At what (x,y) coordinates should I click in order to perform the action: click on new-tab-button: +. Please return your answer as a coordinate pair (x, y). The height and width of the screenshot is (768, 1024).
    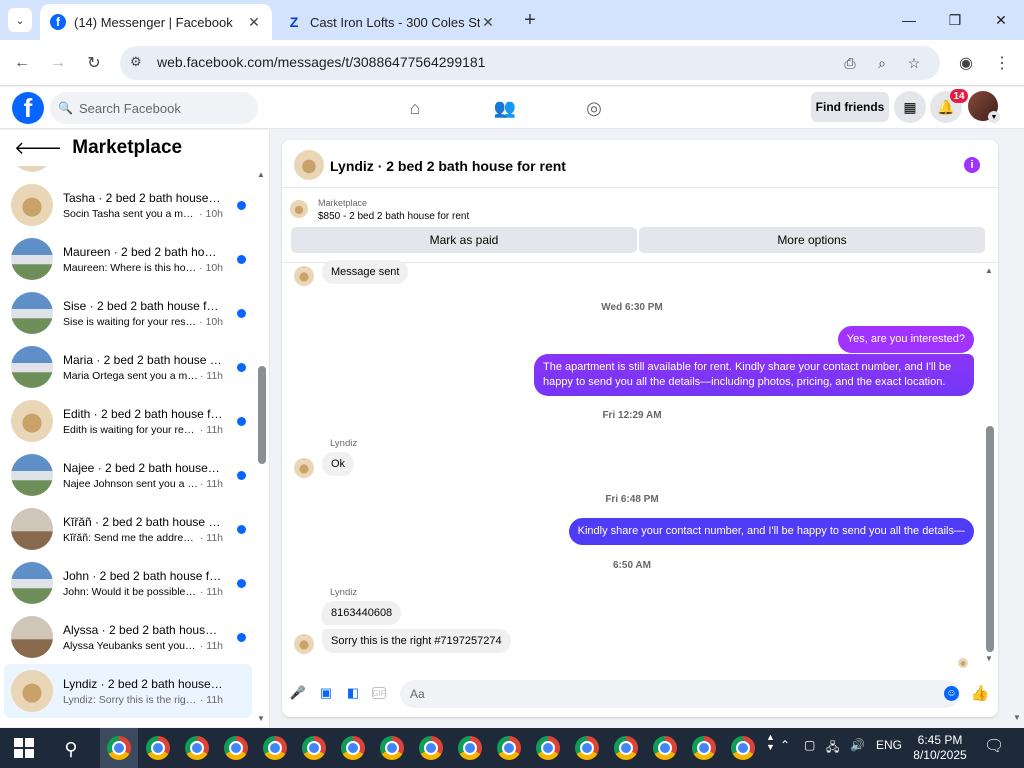
    Looking at the image, I should click on (530, 20).